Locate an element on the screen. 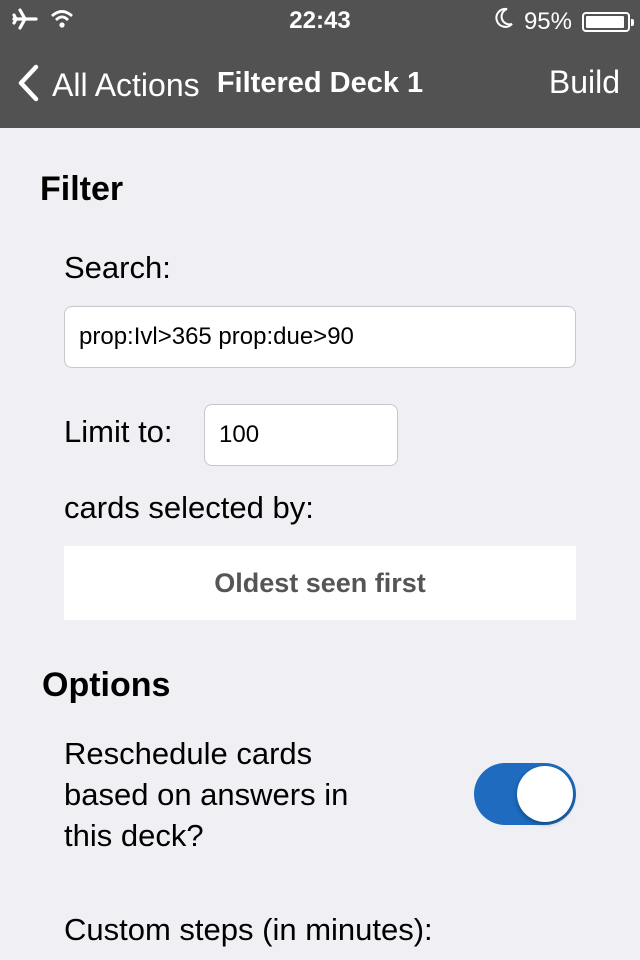 This screenshot has height=960, width=640. custom-steps-label: Custom steps (in minutes): is located at coordinates (248, 929).